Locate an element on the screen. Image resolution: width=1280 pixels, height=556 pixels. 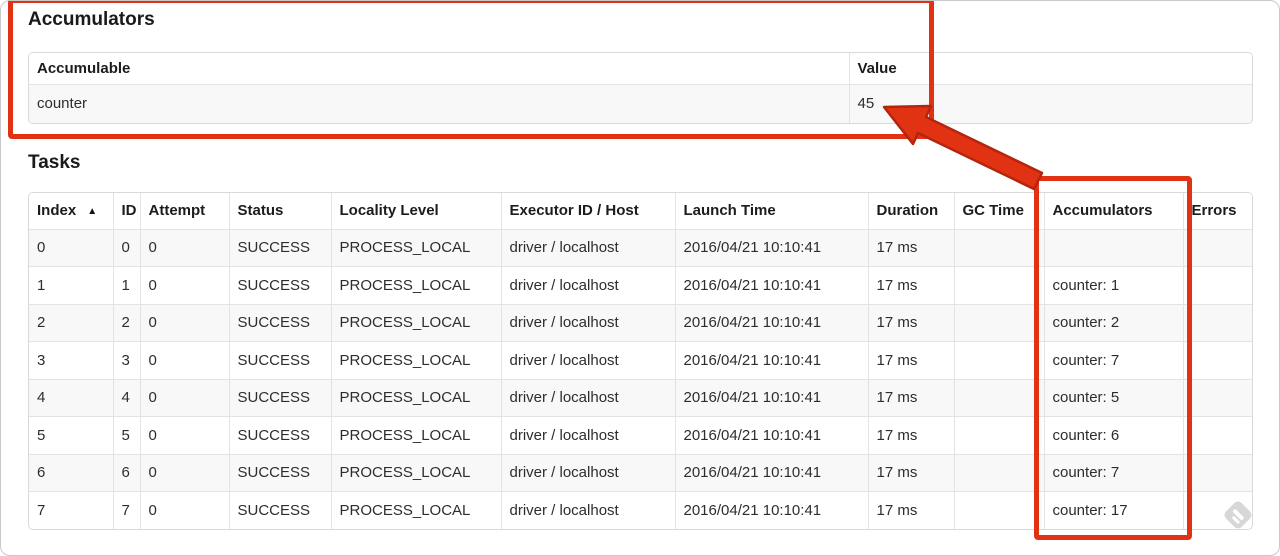
cell-id: 7 is located at coordinates (126, 510).